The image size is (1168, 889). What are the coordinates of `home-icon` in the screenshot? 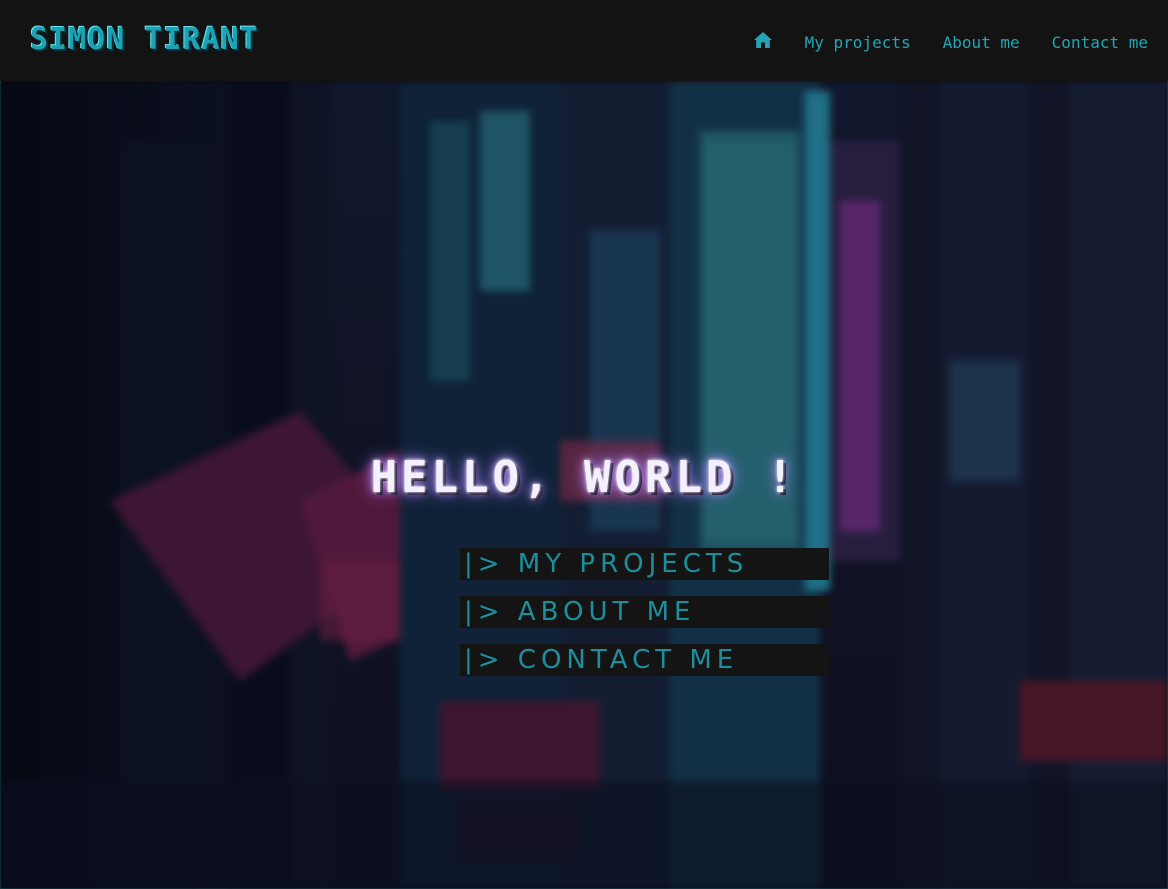 It's located at (762, 40).